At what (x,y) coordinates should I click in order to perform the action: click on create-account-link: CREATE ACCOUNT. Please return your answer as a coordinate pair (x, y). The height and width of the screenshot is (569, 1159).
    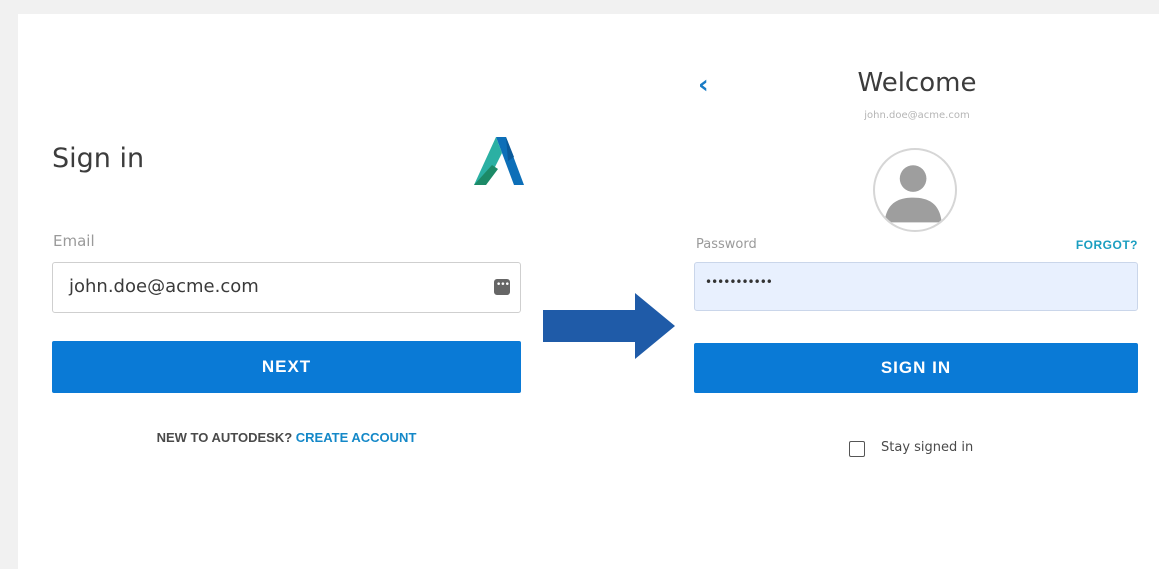
    Looking at the image, I should click on (356, 437).